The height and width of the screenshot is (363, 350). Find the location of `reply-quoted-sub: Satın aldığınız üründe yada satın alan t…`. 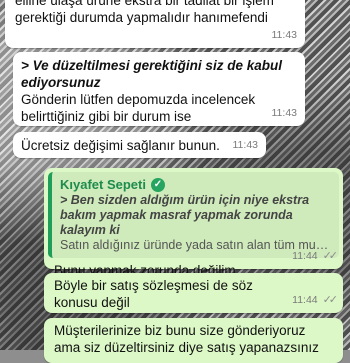

reply-quoted-sub: Satın aldığınız üründe yada satın alan t… is located at coordinates (195, 245).